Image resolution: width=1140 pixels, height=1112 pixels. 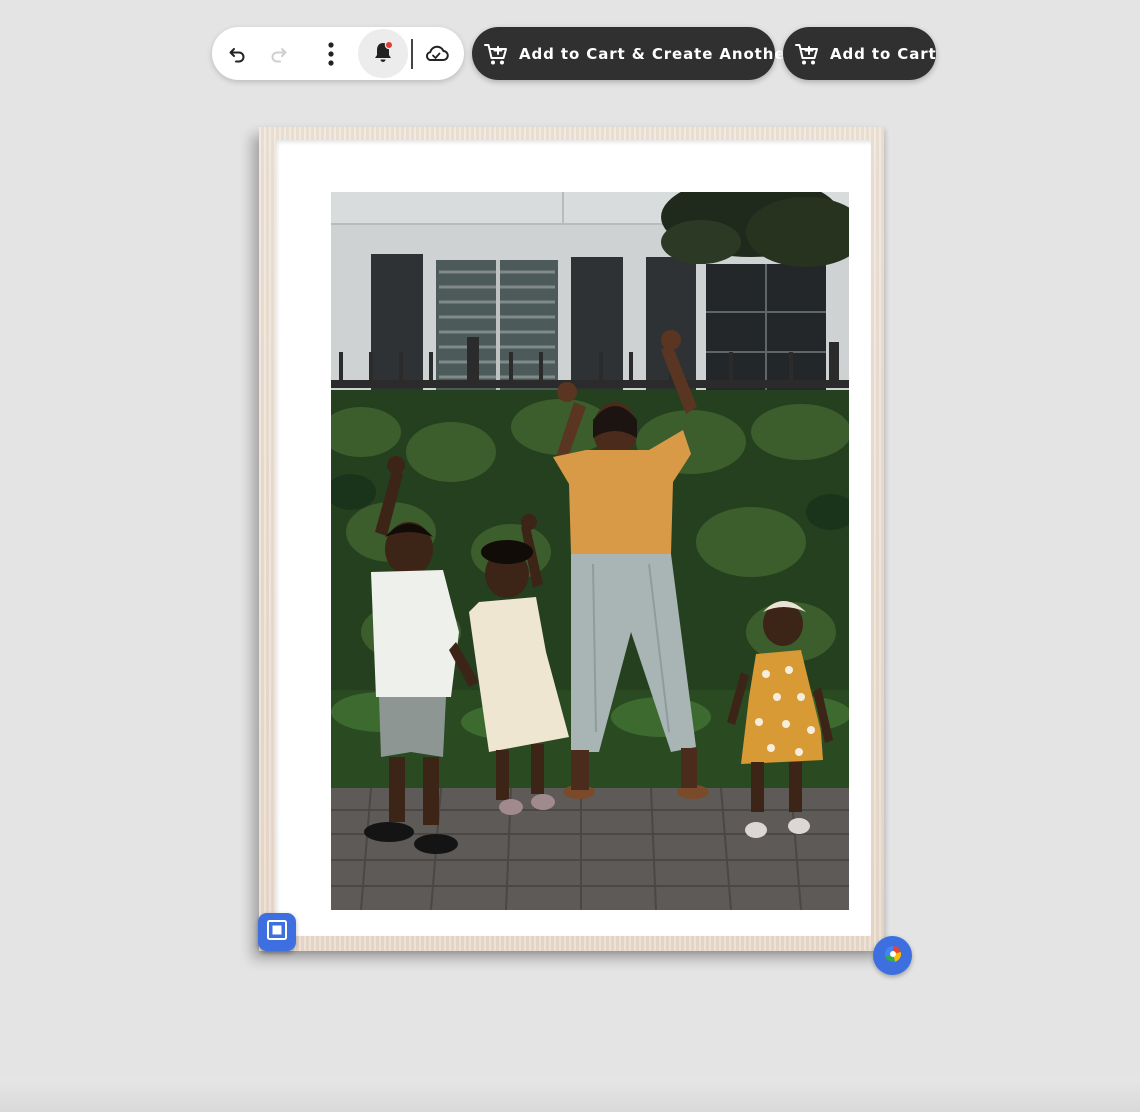 What do you see at coordinates (883, 53) in the screenshot?
I see `add-to-cart-label: Add to Cart` at bounding box center [883, 53].